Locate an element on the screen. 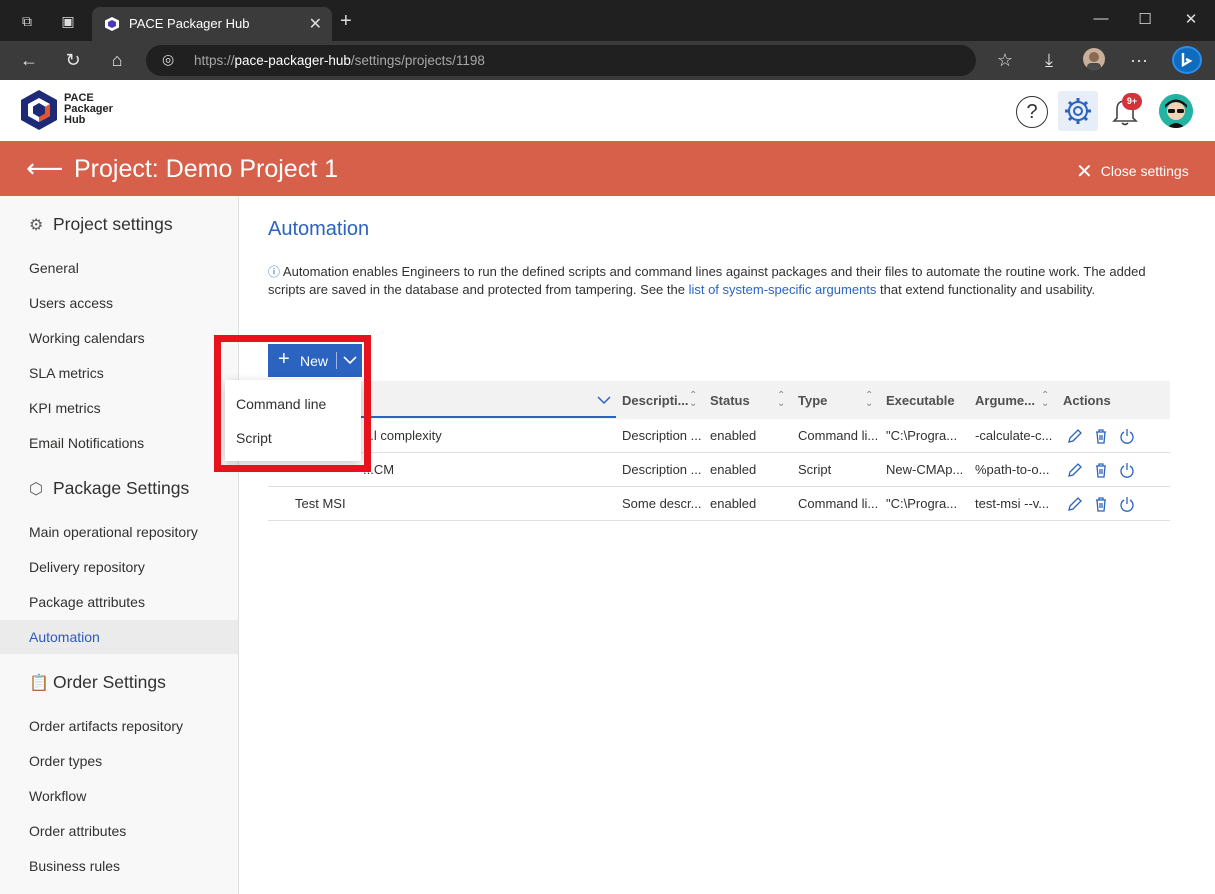 Image resolution: width=1215 pixels, height=894 pixels. help-button: ? is located at coordinates (1032, 112).